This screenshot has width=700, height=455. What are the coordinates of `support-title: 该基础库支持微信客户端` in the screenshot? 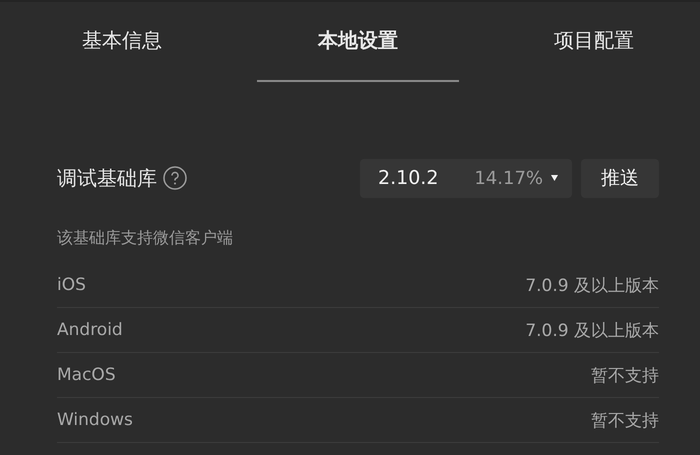 It's located at (145, 238).